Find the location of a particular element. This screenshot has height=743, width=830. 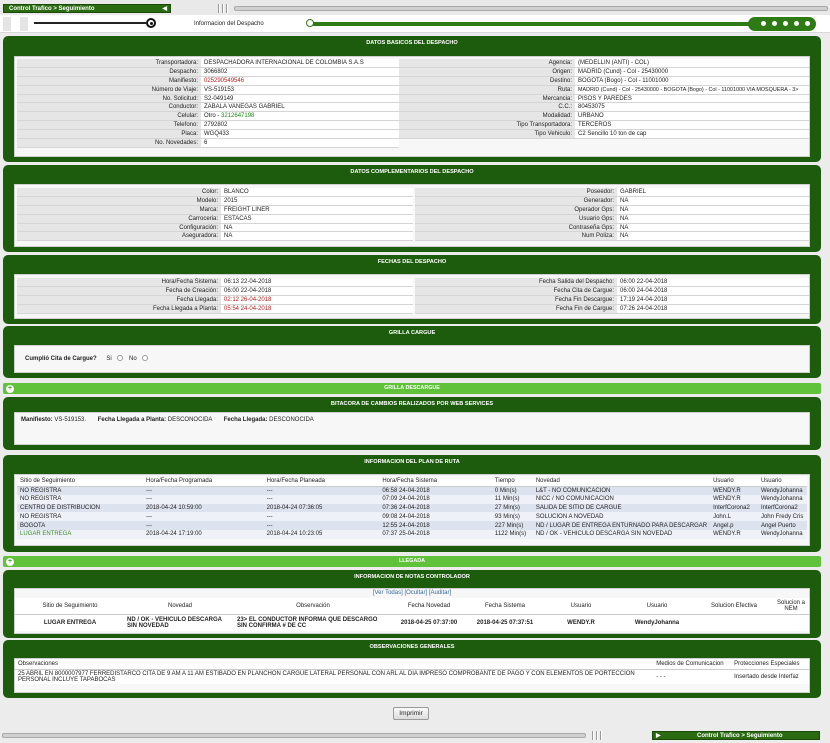

print-button: Imprimir is located at coordinates (411, 713).